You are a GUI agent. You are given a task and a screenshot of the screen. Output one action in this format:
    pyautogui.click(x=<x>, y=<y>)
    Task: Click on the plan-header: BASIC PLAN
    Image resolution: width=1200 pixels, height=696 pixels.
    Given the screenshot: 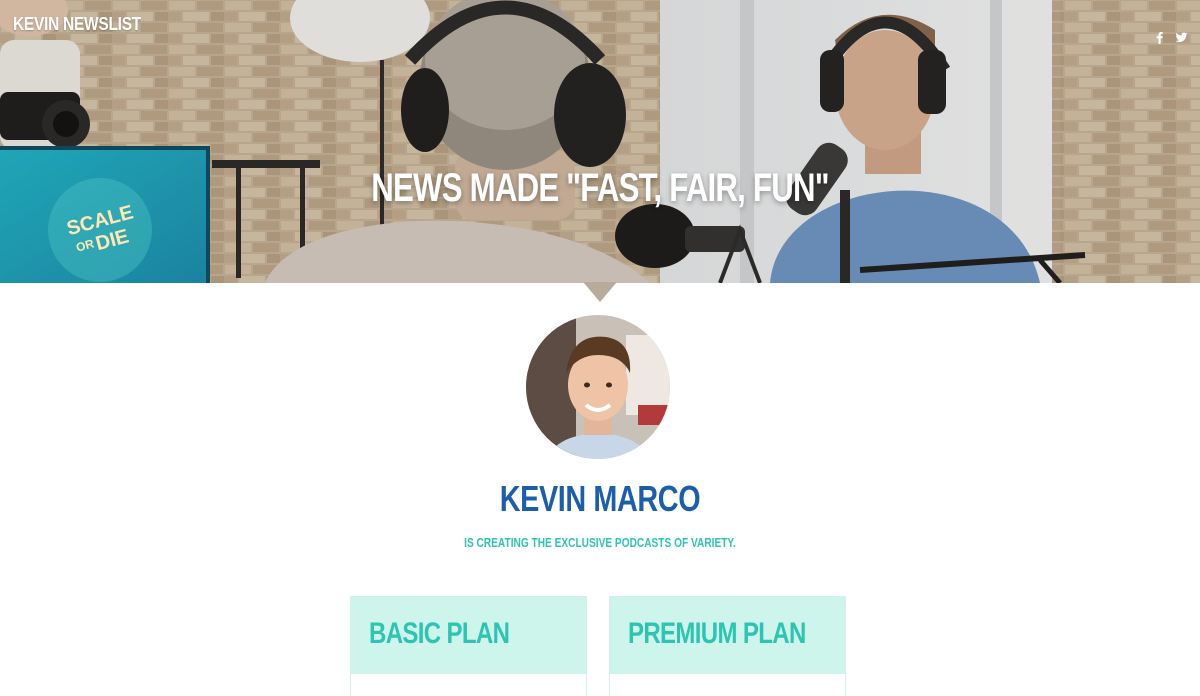 What is the action you would take?
    pyautogui.click(x=468, y=635)
    